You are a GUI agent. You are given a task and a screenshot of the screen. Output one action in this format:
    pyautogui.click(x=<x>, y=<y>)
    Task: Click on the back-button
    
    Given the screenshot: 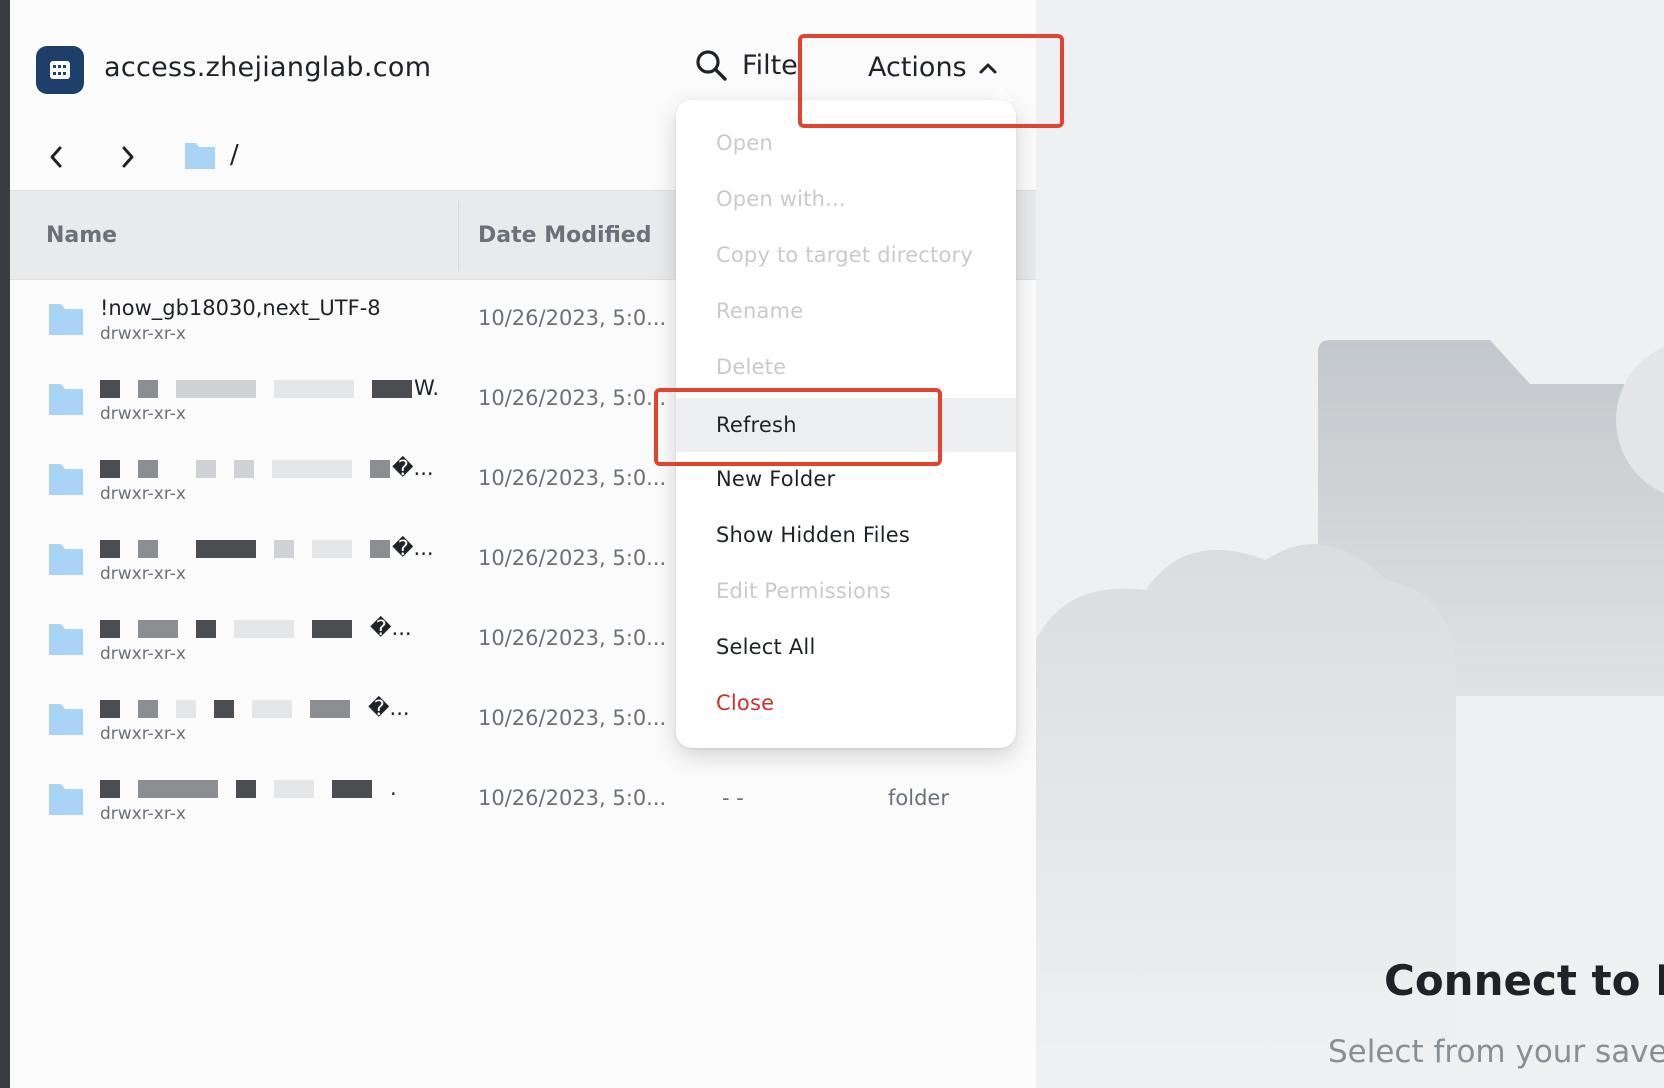 What is the action you would take?
    pyautogui.click(x=56, y=157)
    